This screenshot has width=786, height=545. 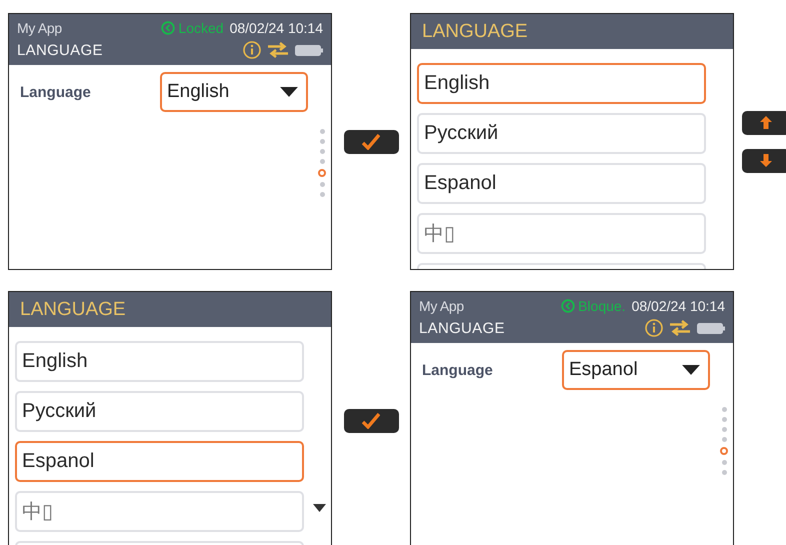 I want to click on lock-status: Bloque., so click(x=593, y=306).